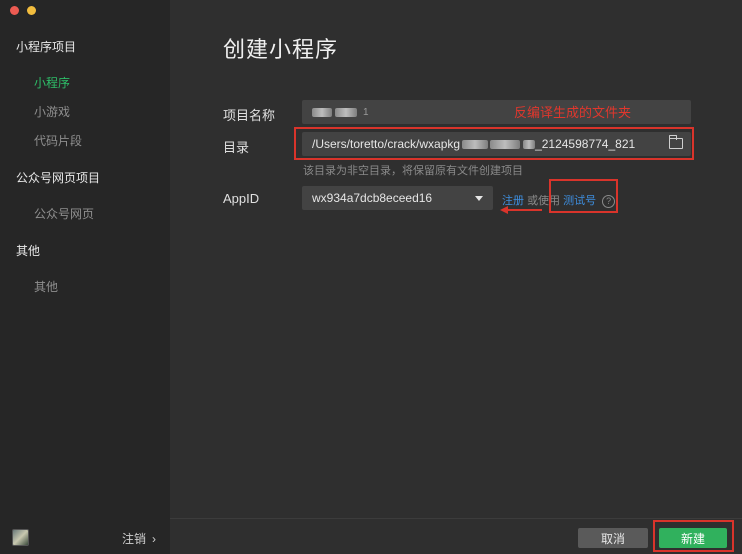 The height and width of the screenshot is (554, 742). Describe the element at coordinates (585, 144) in the screenshot. I see `directory-path-end: _2124598774_821` at that location.